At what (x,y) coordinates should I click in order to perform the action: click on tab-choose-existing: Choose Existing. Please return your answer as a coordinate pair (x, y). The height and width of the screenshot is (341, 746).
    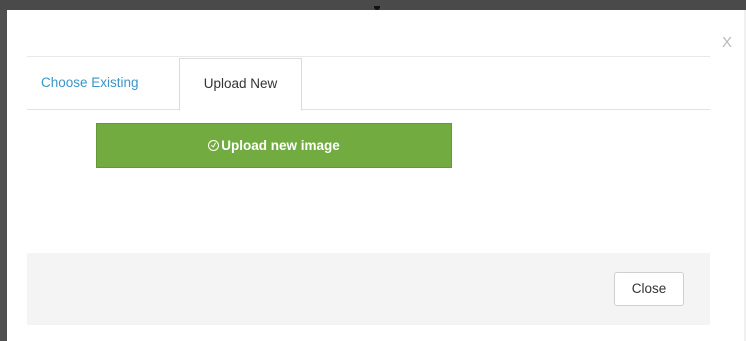
    Looking at the image, I should click on (103, 84).